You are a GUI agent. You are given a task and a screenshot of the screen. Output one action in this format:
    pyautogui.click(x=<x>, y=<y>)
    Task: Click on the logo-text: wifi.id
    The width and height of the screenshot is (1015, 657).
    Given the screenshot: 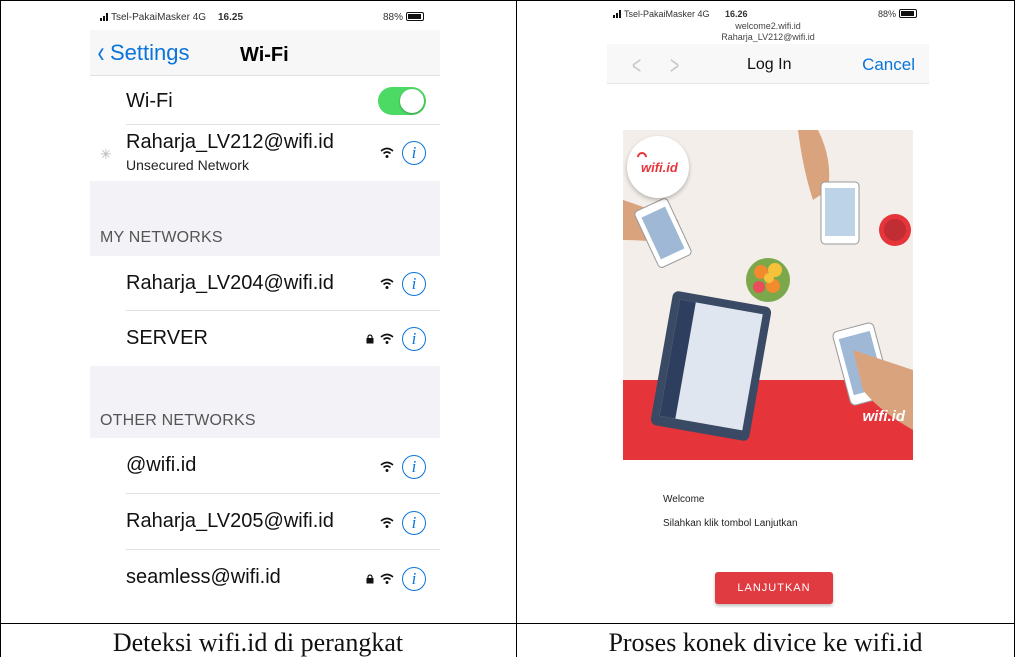 What is the action you would take?
    pyautogui.click(x=659, y=167)
    